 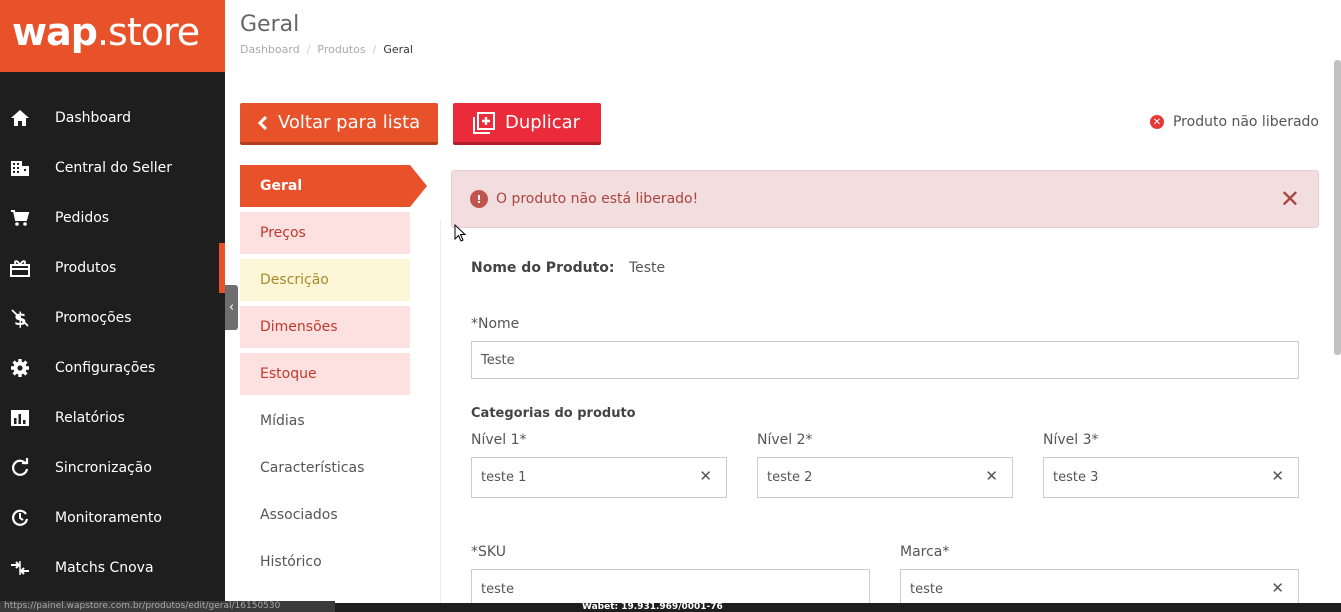 I want to click on sidebar-item-matchs-cnova: Matchs Cnova, so click(x=112, y=568).